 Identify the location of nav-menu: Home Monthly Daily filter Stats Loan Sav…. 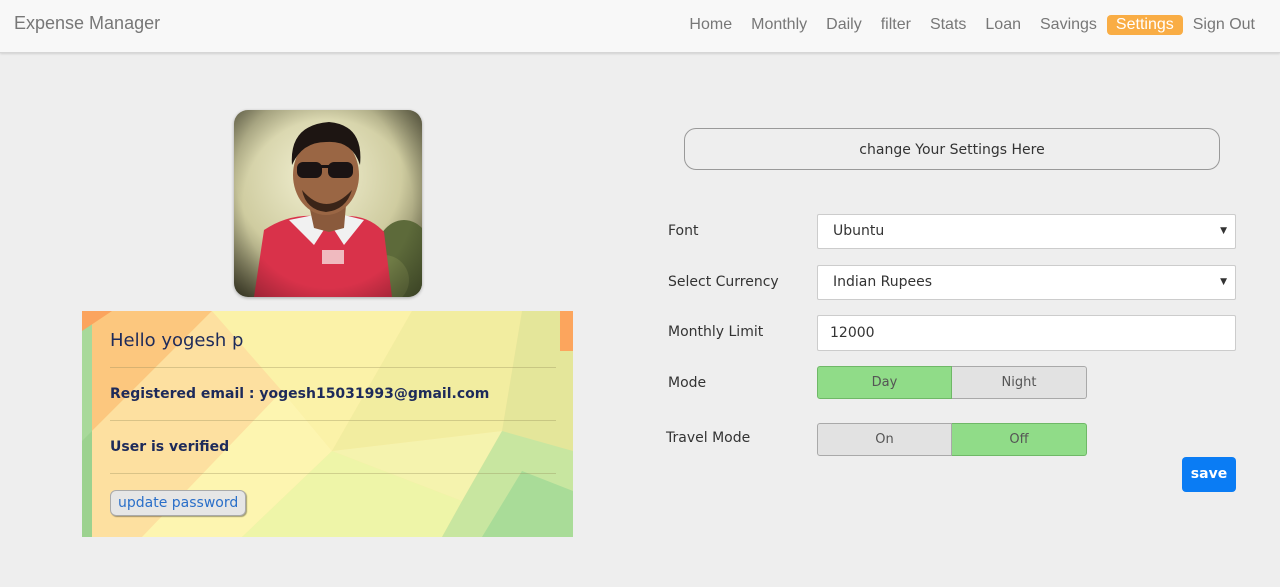
(971, 25).